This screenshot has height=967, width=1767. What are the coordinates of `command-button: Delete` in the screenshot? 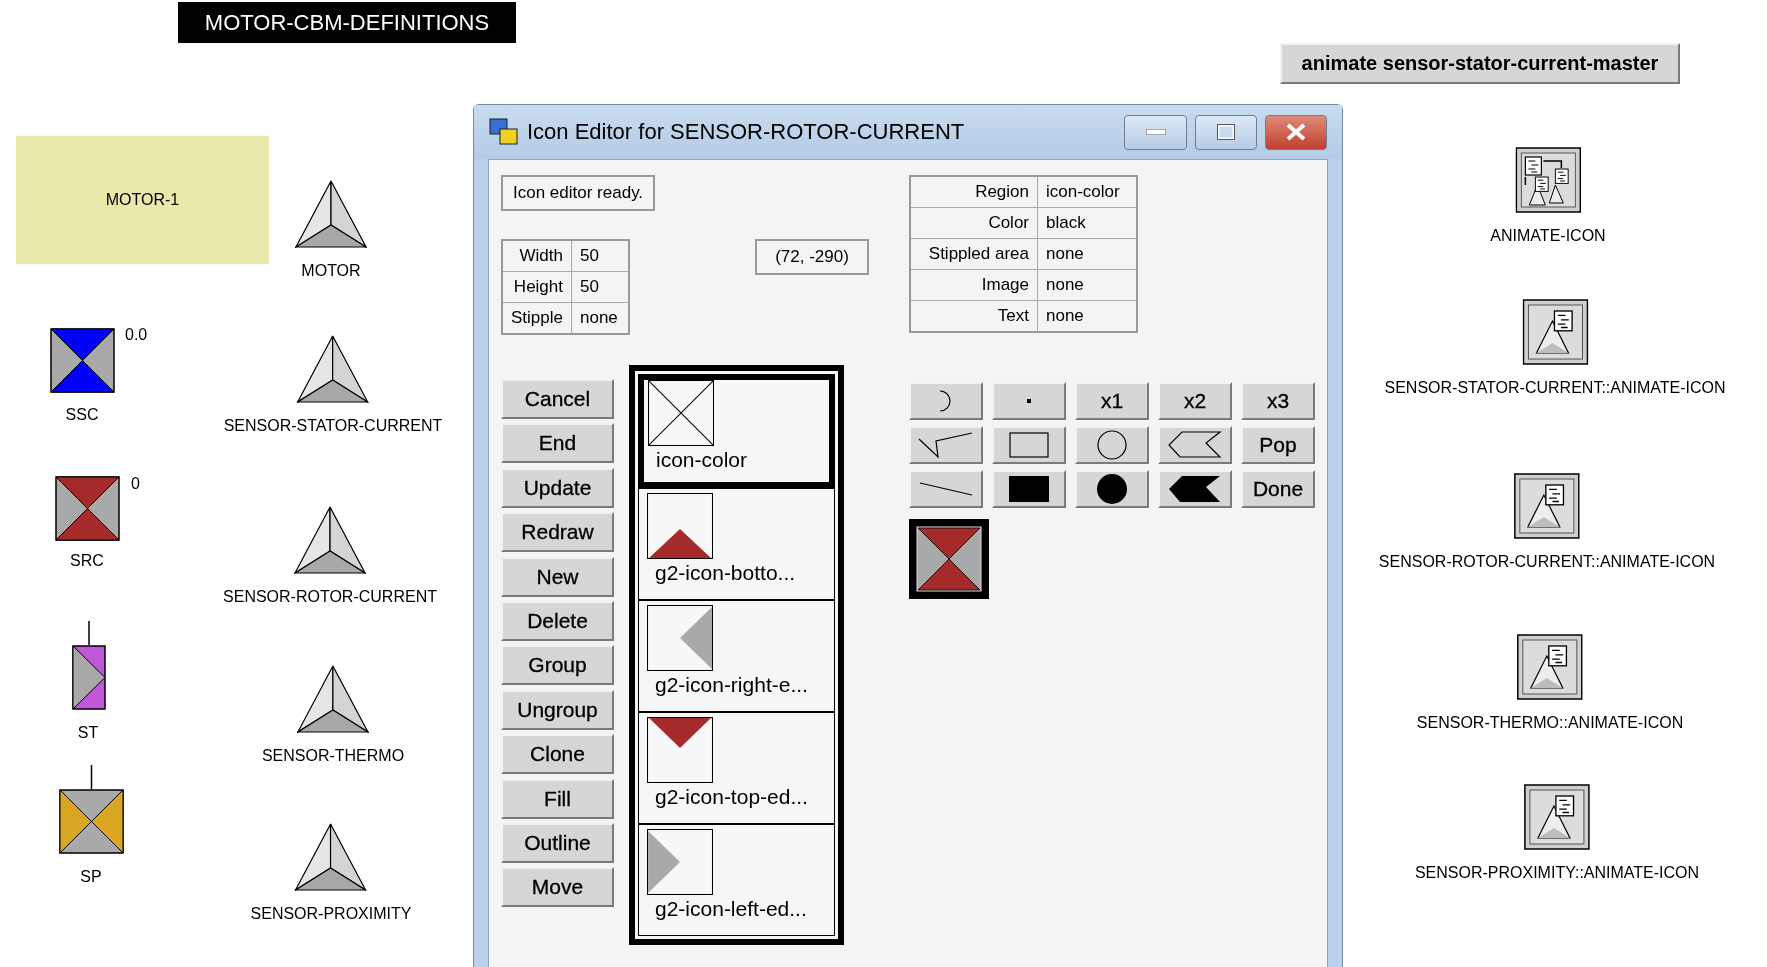 It's located at (557, 620).